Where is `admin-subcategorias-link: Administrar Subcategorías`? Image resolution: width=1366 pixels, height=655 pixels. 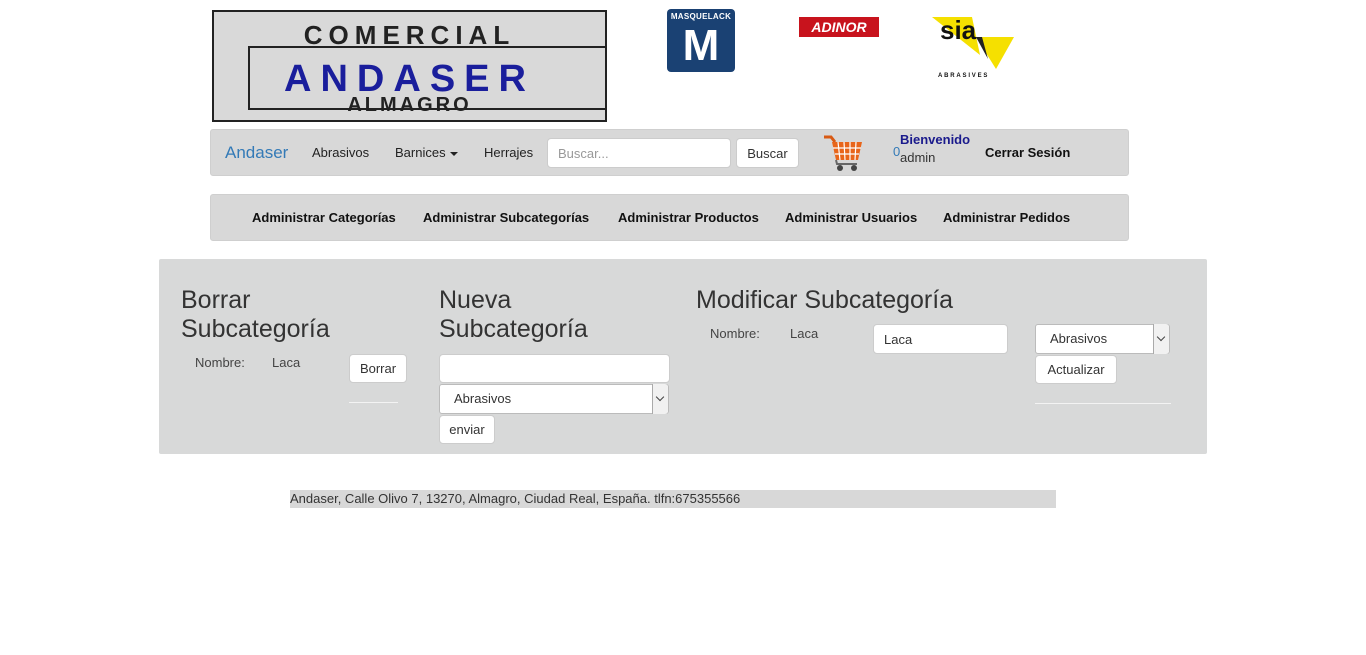 admin-subcategorias-link: Administrar Subcategorías is located at coordinates (506, 217).